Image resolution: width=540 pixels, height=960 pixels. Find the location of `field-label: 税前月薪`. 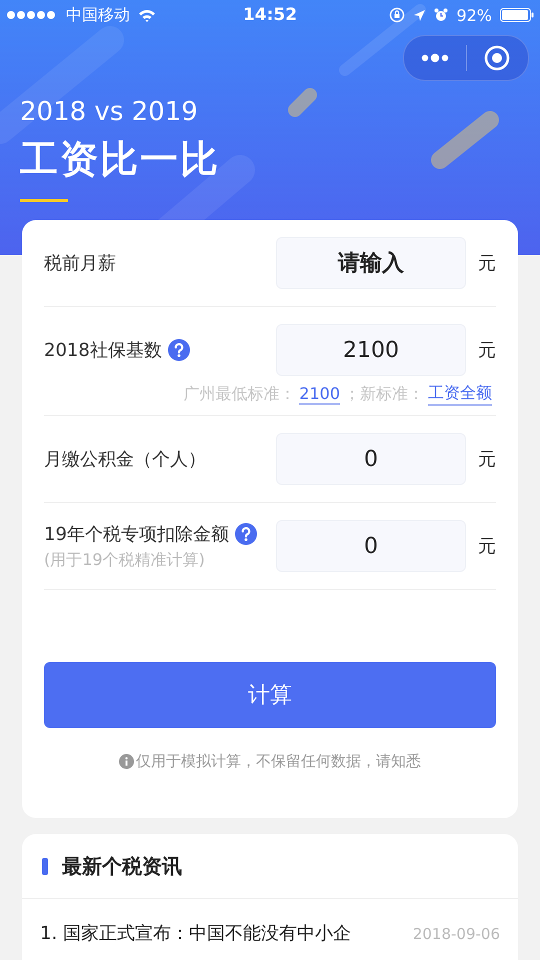

field-label: 税前月薪 is located at coordinates (80, 263).